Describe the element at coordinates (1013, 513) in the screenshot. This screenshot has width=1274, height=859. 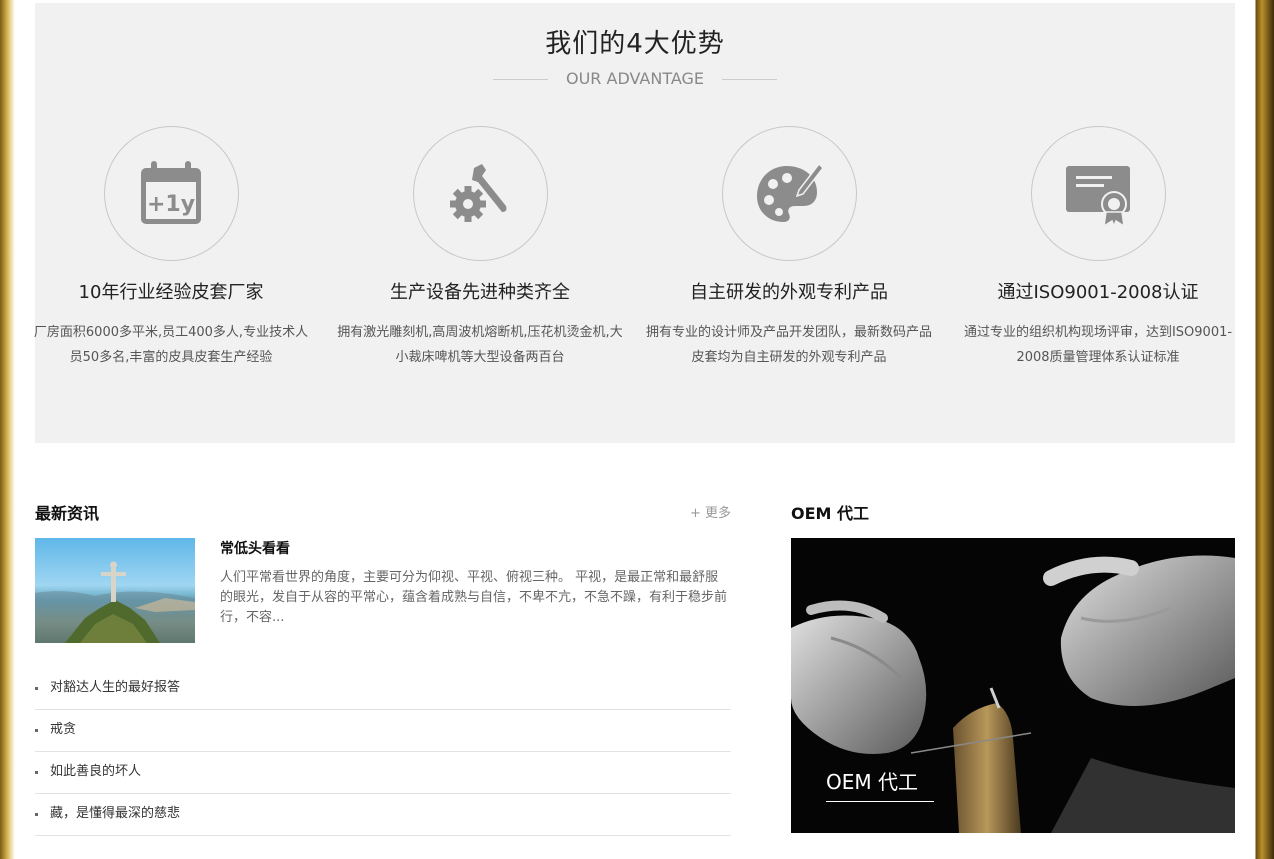
I see `oem-header: OEM 代工` at that location.